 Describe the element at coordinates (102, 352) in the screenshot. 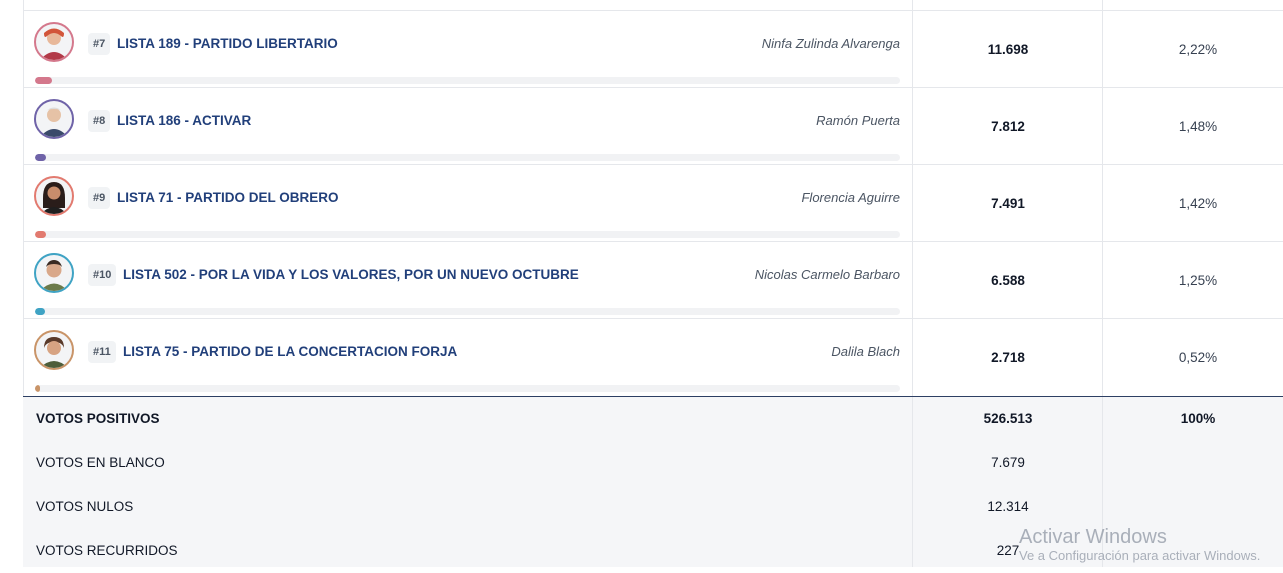

I see `rank-badge: #11` at that location.